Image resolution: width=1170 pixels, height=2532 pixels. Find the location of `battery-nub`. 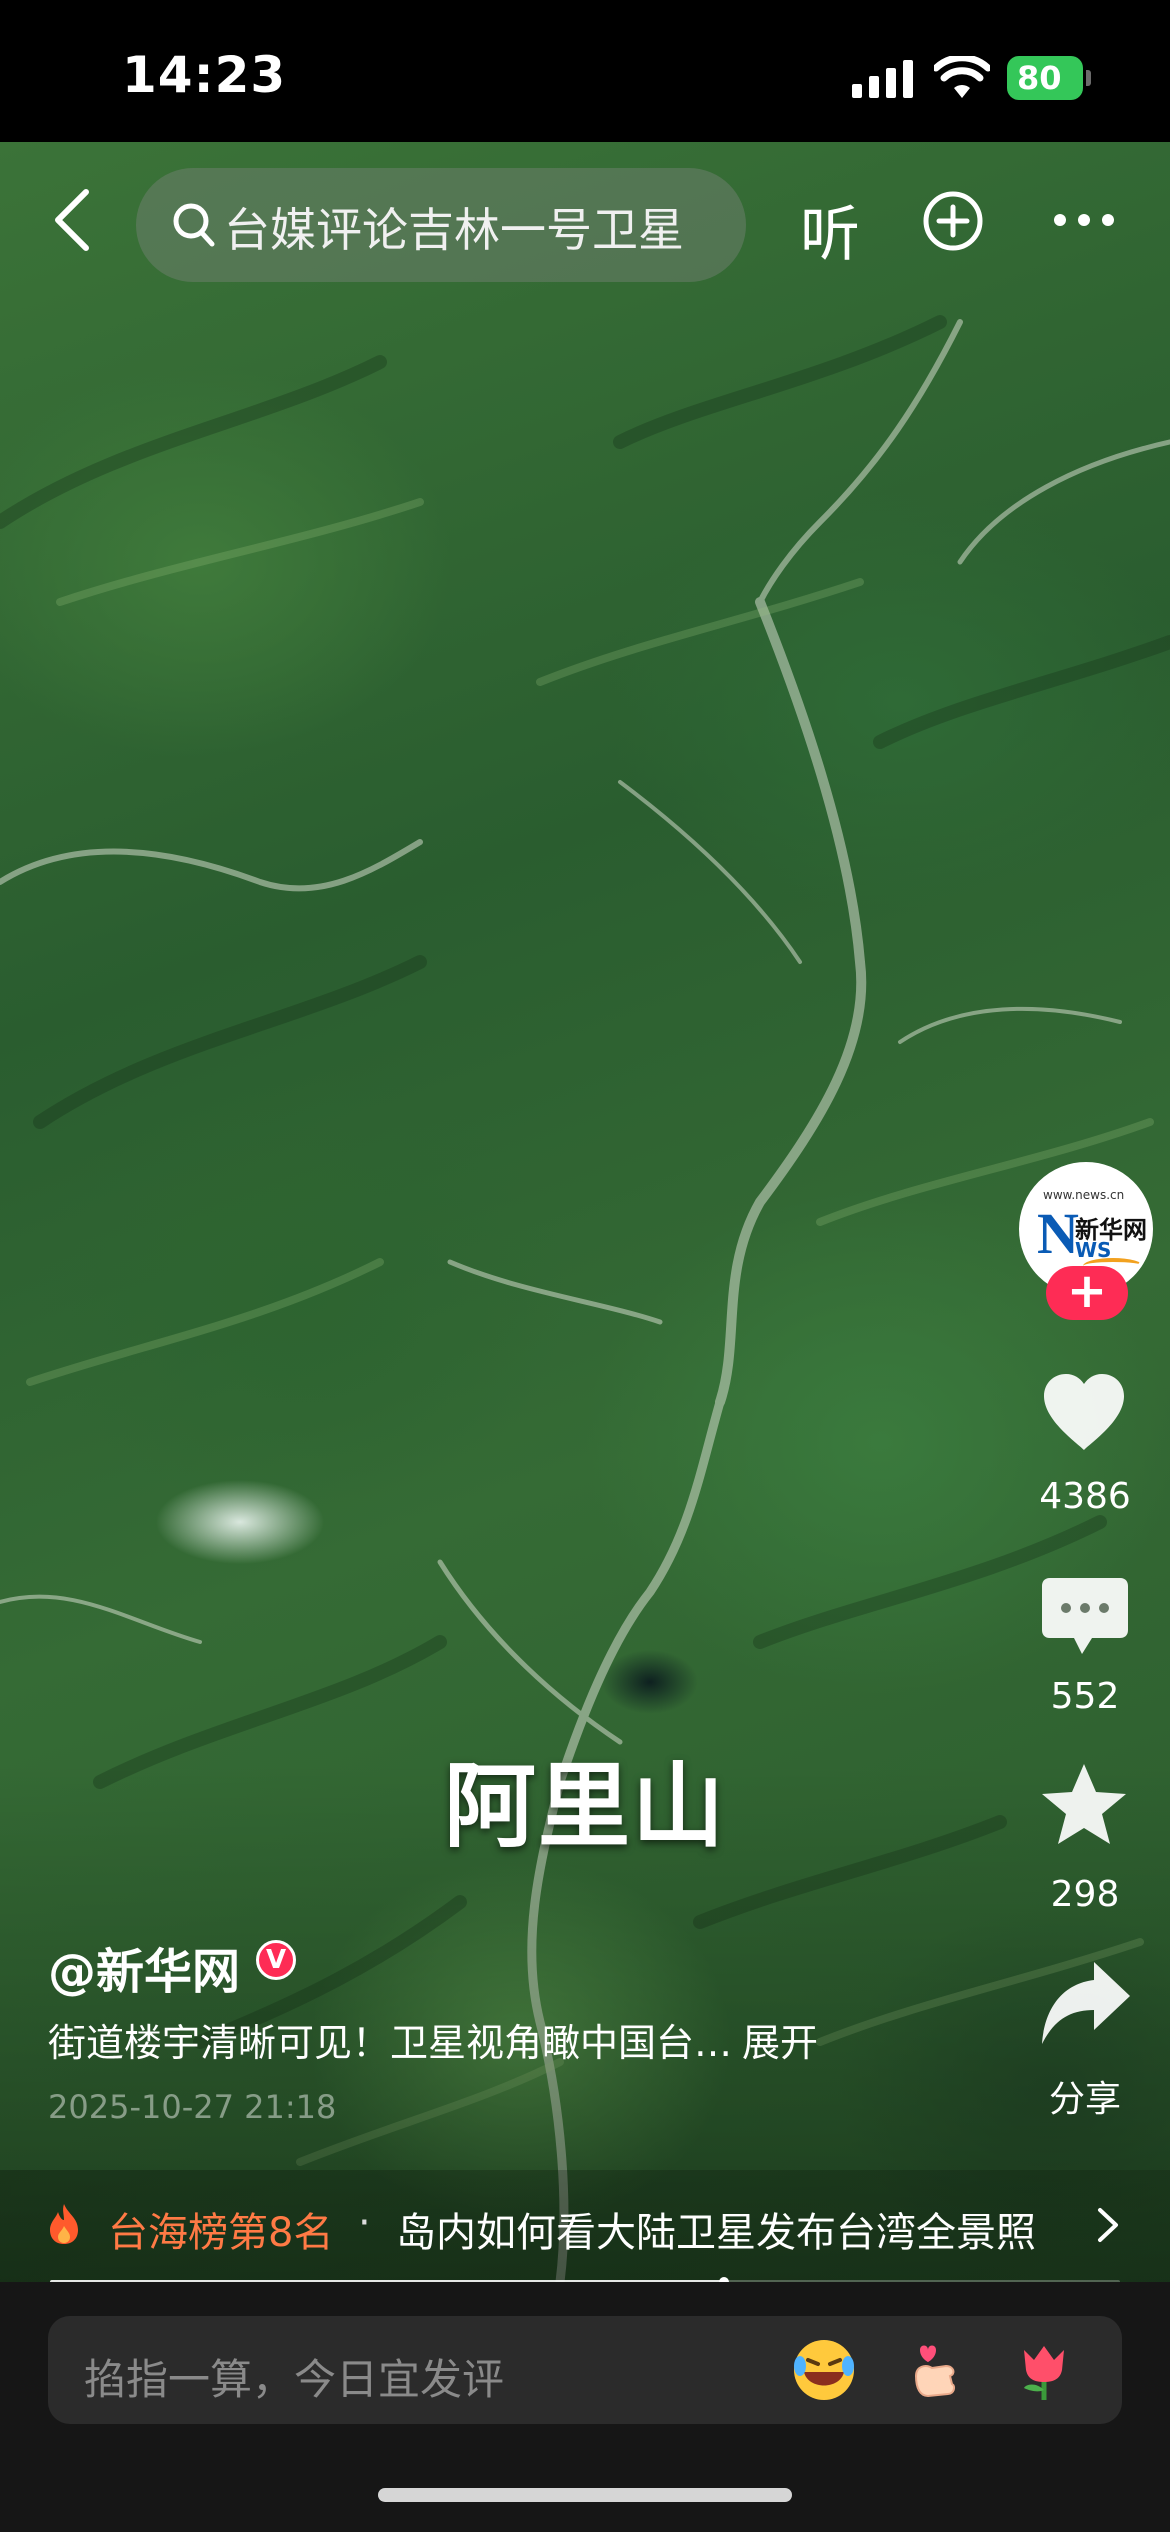

battery-nub is located at coordinates (1088, 78).